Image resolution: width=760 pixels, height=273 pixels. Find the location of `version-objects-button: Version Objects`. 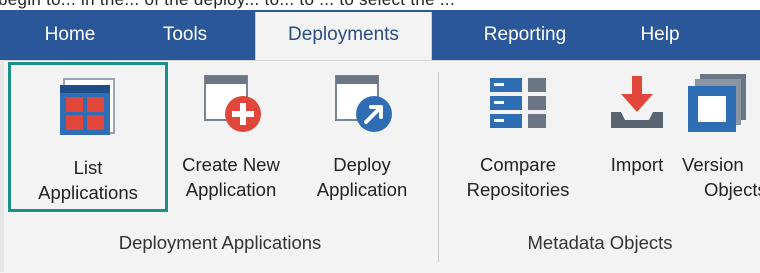

version-objects-button: Version Objects is located at coordinates (720, 137).